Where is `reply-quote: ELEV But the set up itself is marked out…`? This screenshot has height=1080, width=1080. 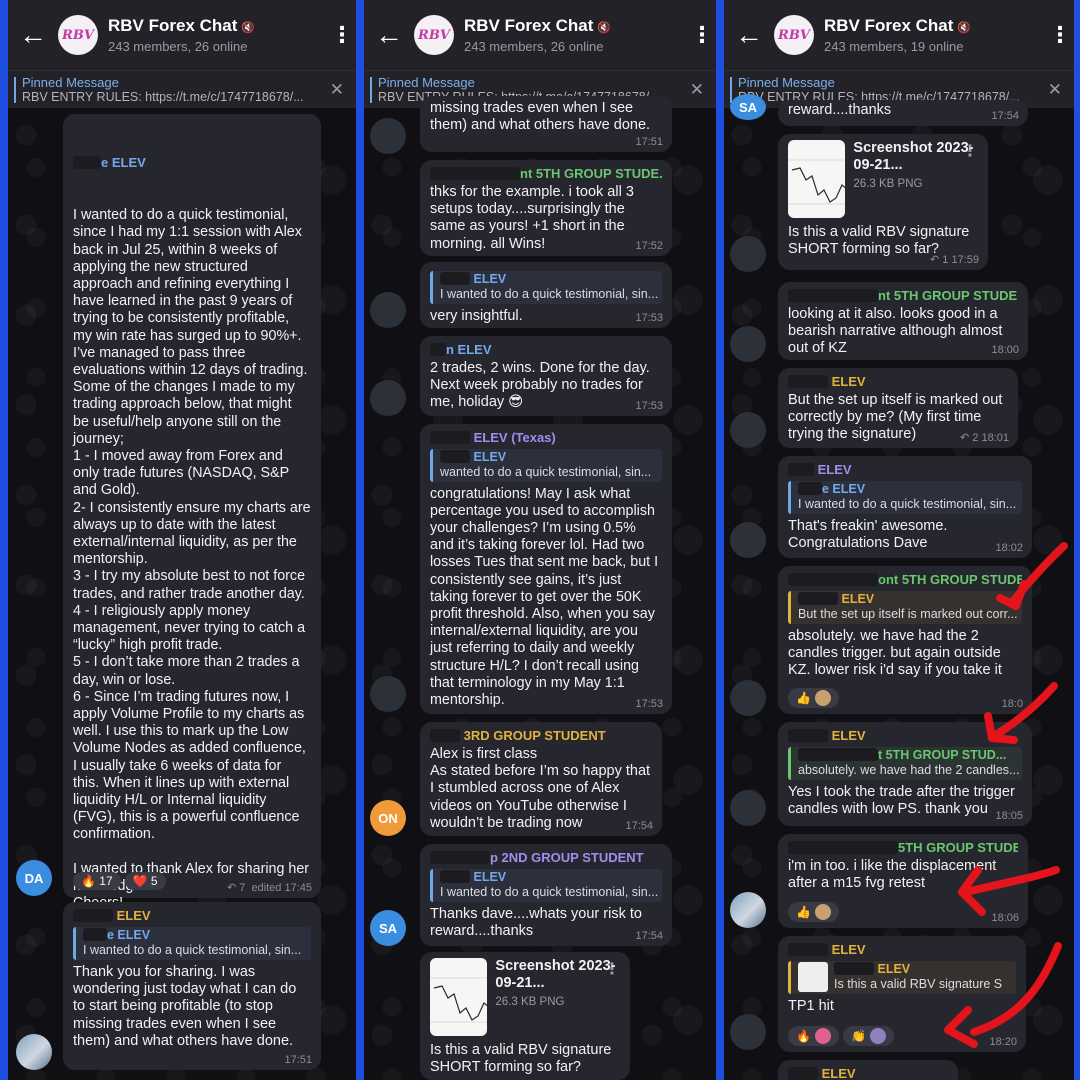 reply-quote: ELEV But the set up itself is marked out… is located at coordinates (905, 607).